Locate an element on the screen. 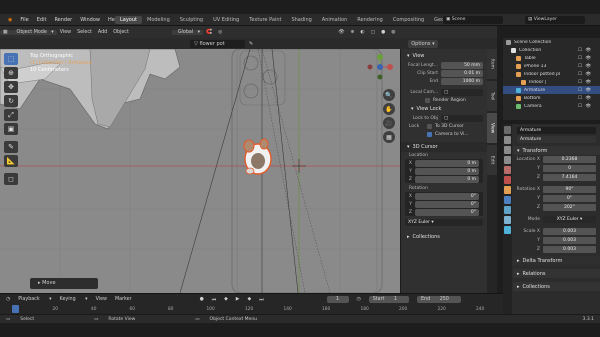 The height and width of the screenshot is (337, 600). last-operator-panel: ▸ Move is located at coordinates (64, 283).